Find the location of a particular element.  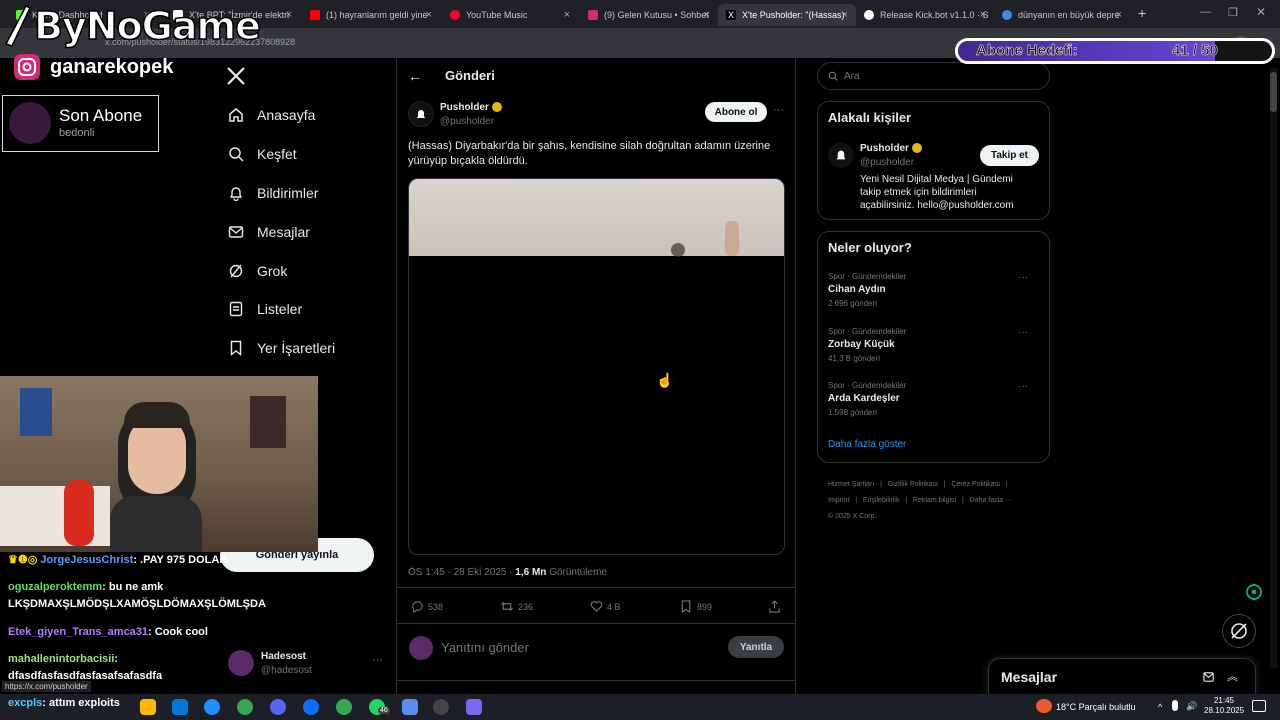

messages-drawer: Mesajlar ︽ is located at coordinates (1122, 678).